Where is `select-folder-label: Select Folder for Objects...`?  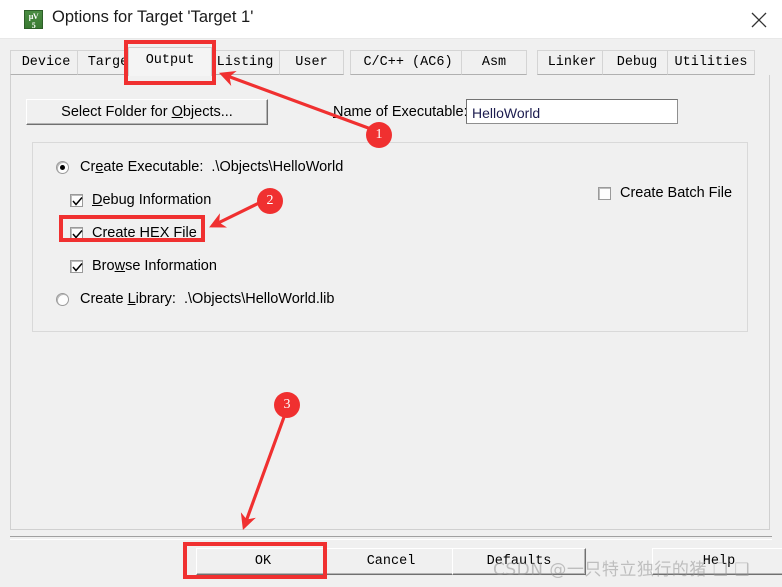
select-folder-label: Select Folder for Objects... is located at coordinates (147, 112).